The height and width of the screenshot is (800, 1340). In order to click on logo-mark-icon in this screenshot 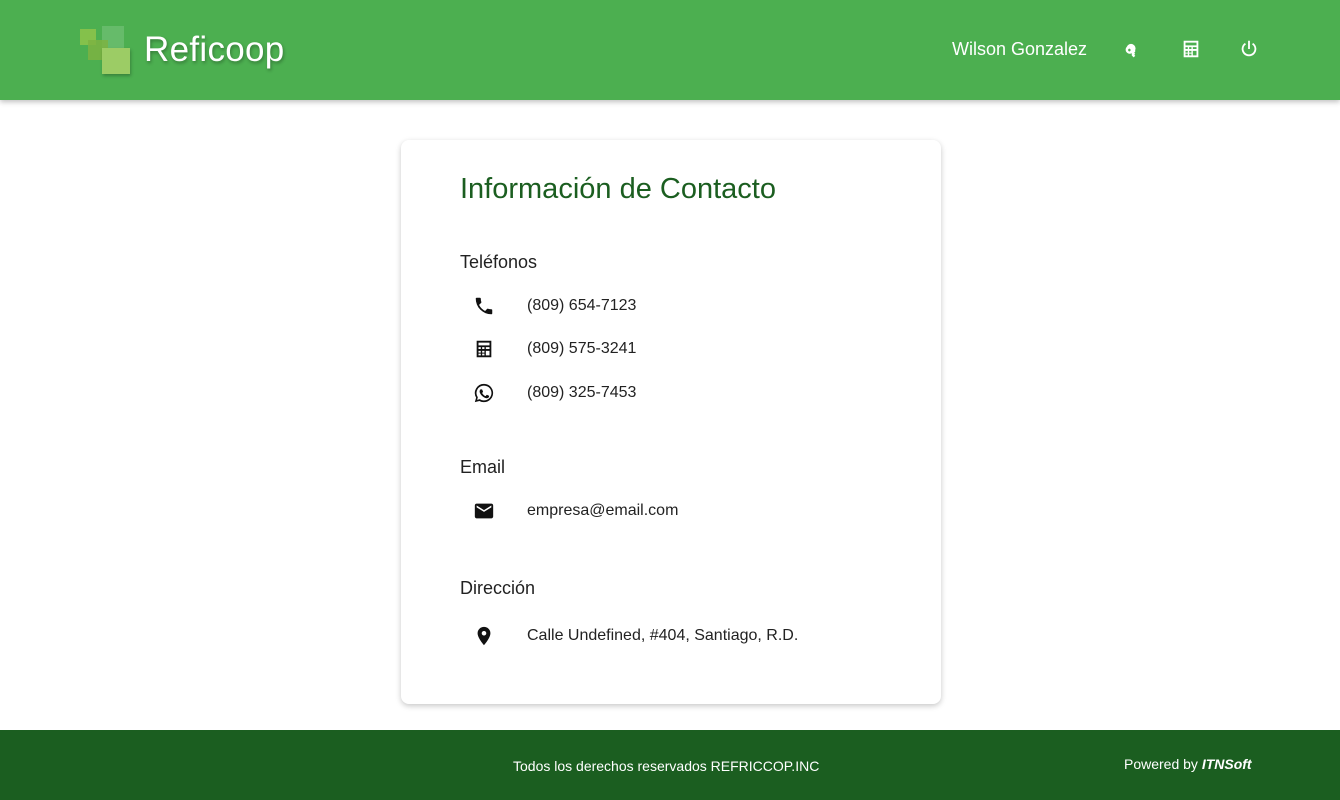, I will do `click(105, 50)`.